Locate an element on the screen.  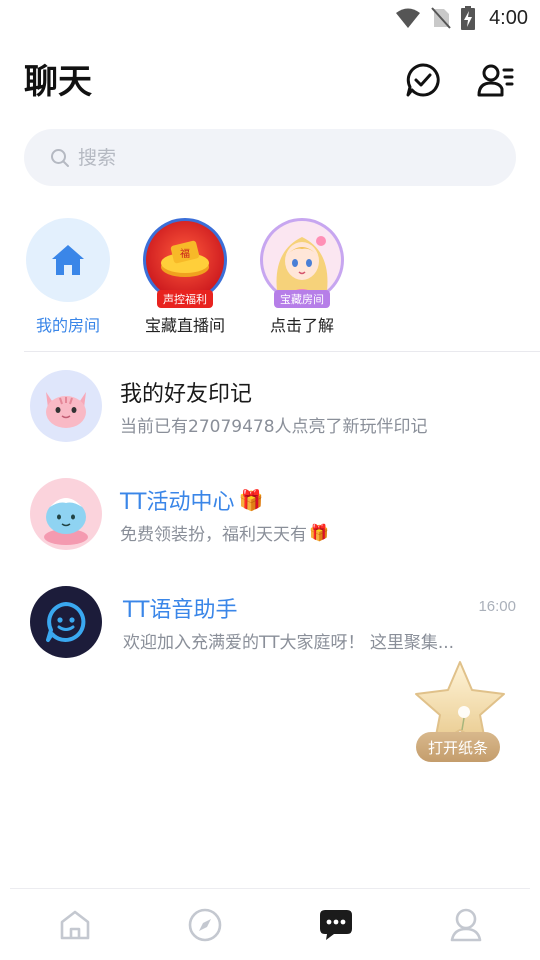
conversation-subtitle: 当前已有27079478人点亮了新玩伴印记 is located at coordinates (274, 427).